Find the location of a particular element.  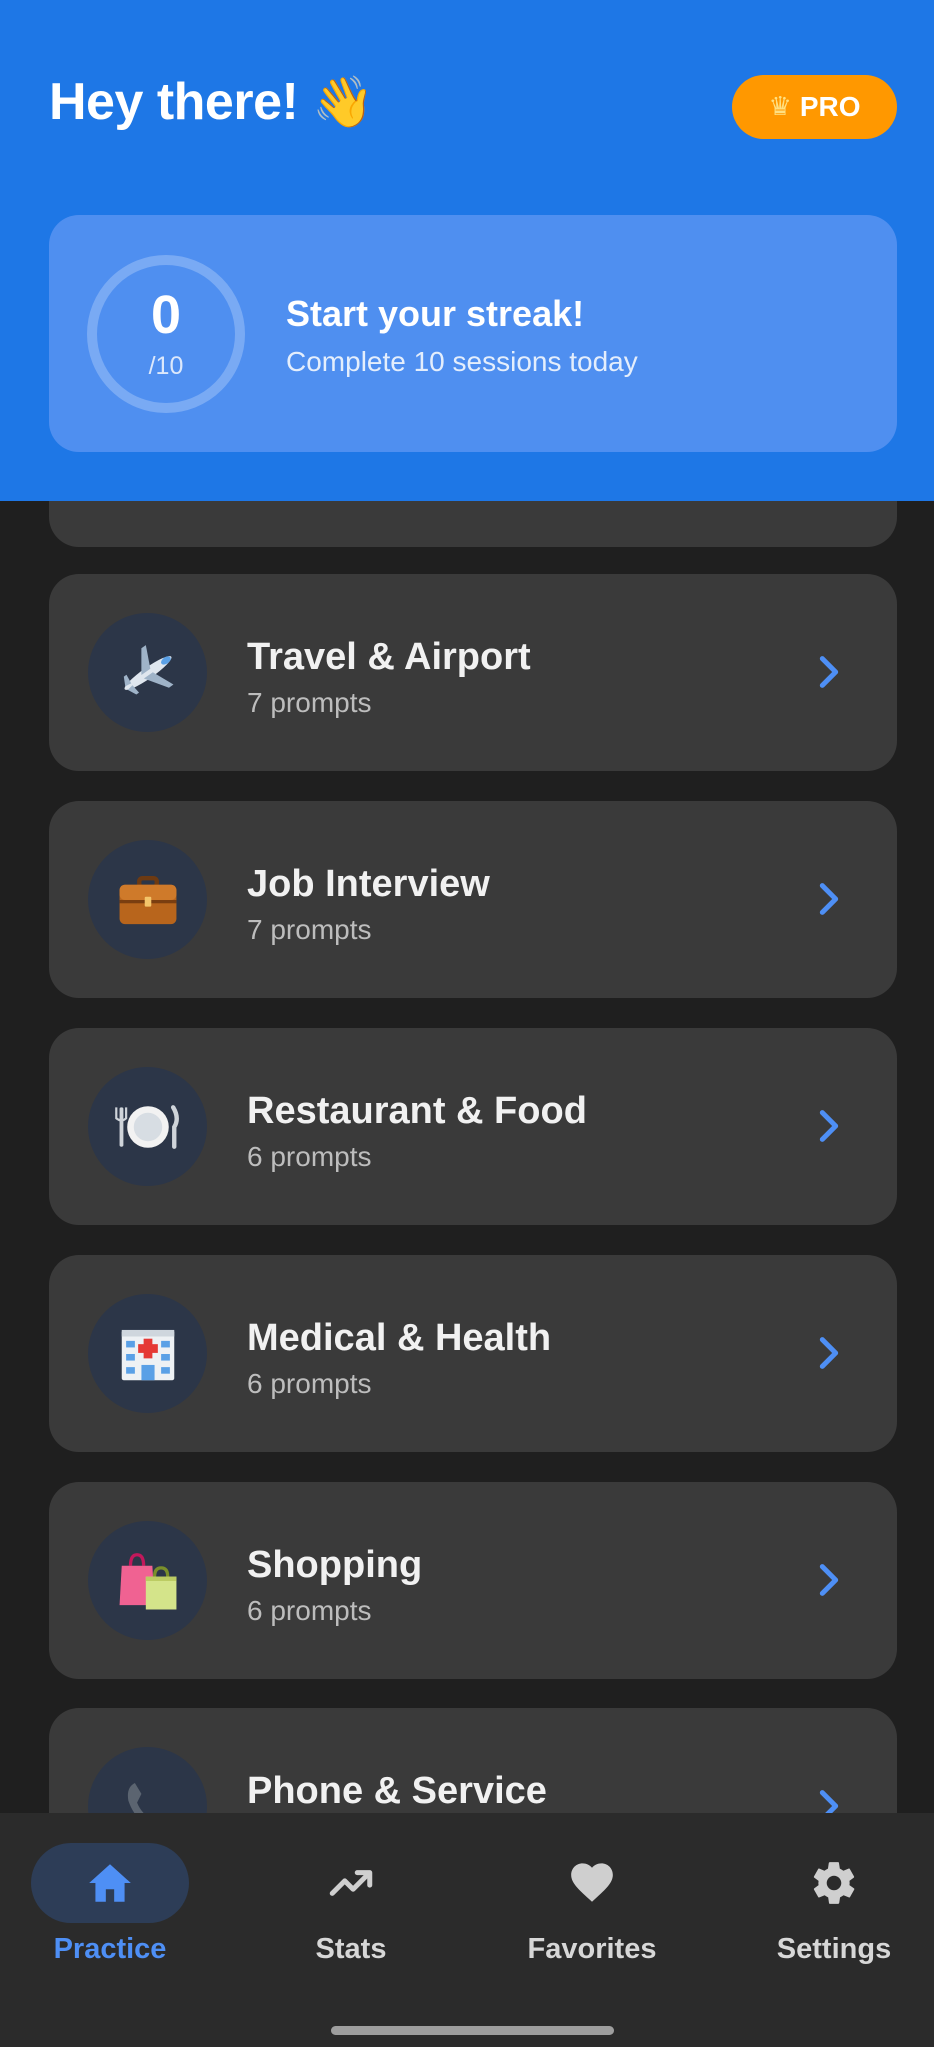

streak-title: Start your streak! is located at coordinates (435, 313).